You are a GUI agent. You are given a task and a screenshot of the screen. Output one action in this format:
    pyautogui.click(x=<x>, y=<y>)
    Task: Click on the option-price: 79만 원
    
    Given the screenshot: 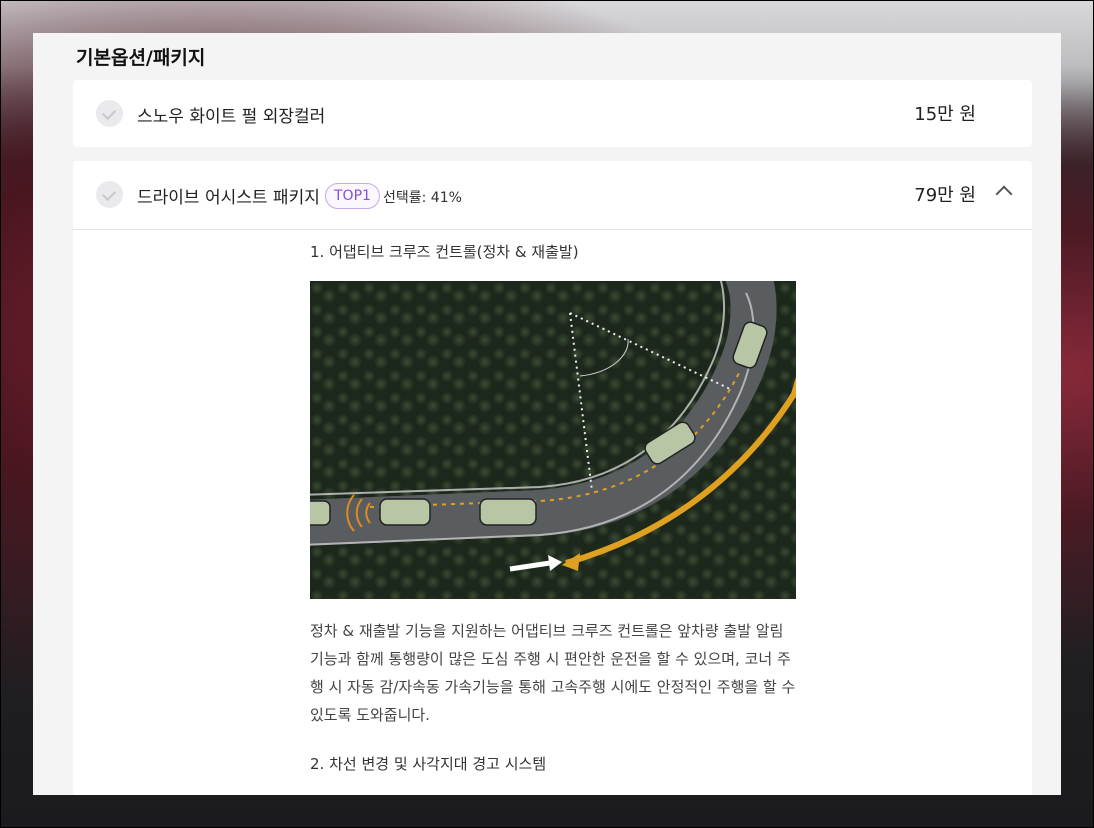 What is the action you would take?
    pyautogui.click(x=945, y=195)
    